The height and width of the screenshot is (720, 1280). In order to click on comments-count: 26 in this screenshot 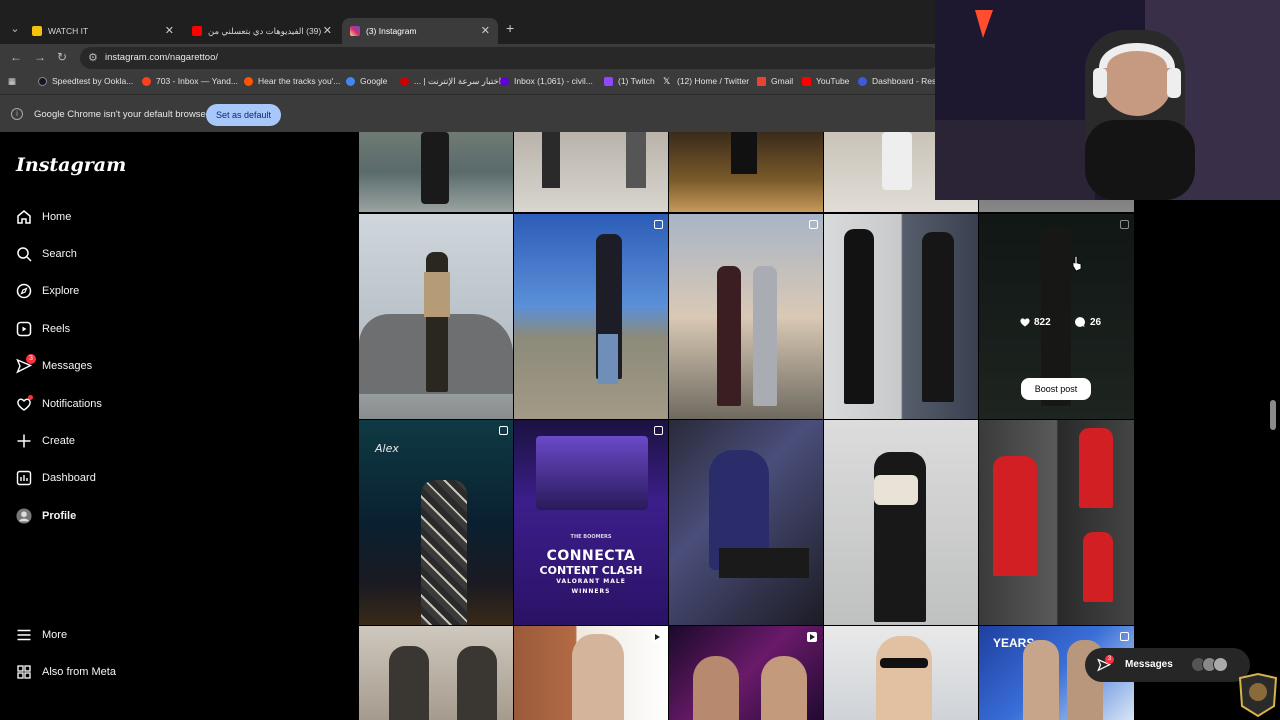, I will do `click(1087, 322)`.